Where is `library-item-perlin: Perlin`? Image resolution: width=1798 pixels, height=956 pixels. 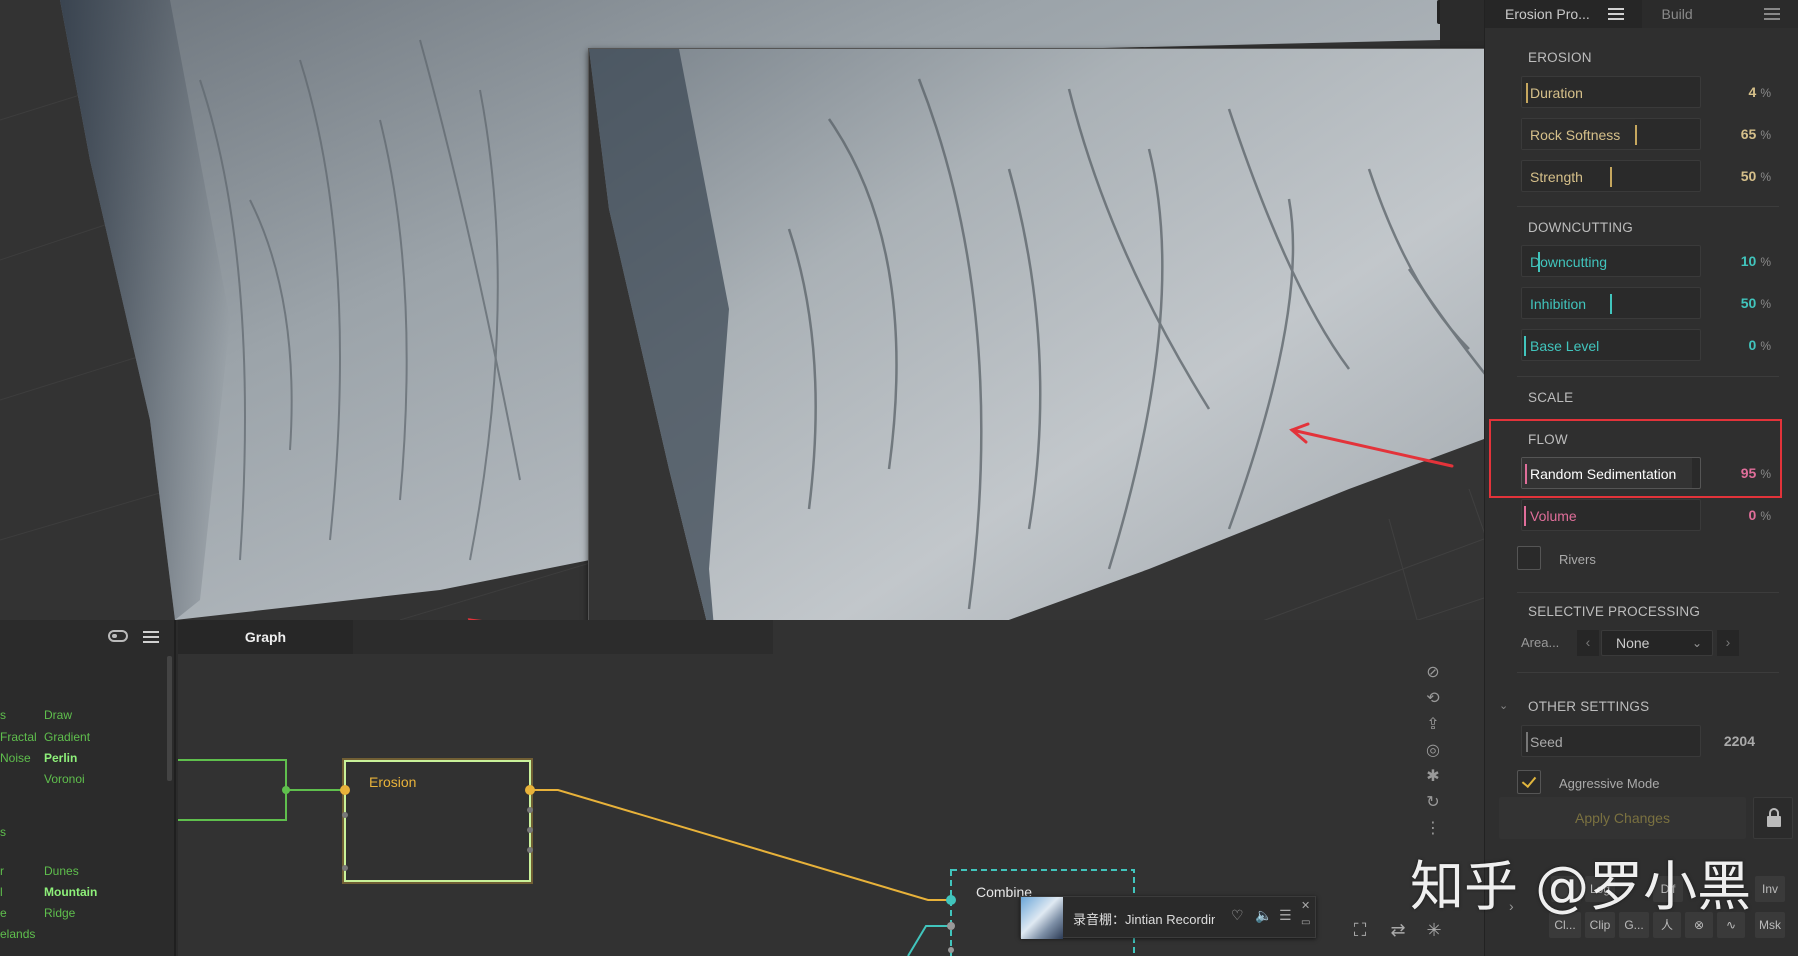 library-item-perlin: Perlin is located at coordinates (60, 758).